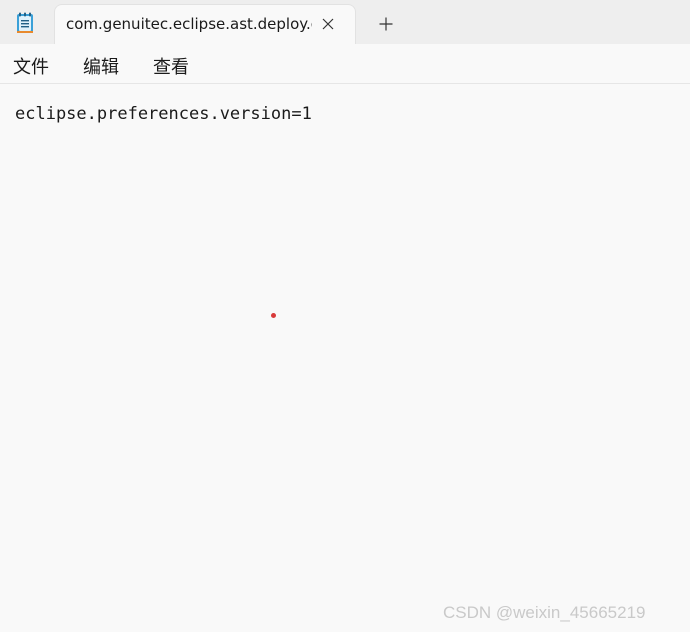 This screenshot has width=690, height=632. I want to click on tab-title: com.genuitec.eclipse.ast.deploy.co, so click(189, 24).